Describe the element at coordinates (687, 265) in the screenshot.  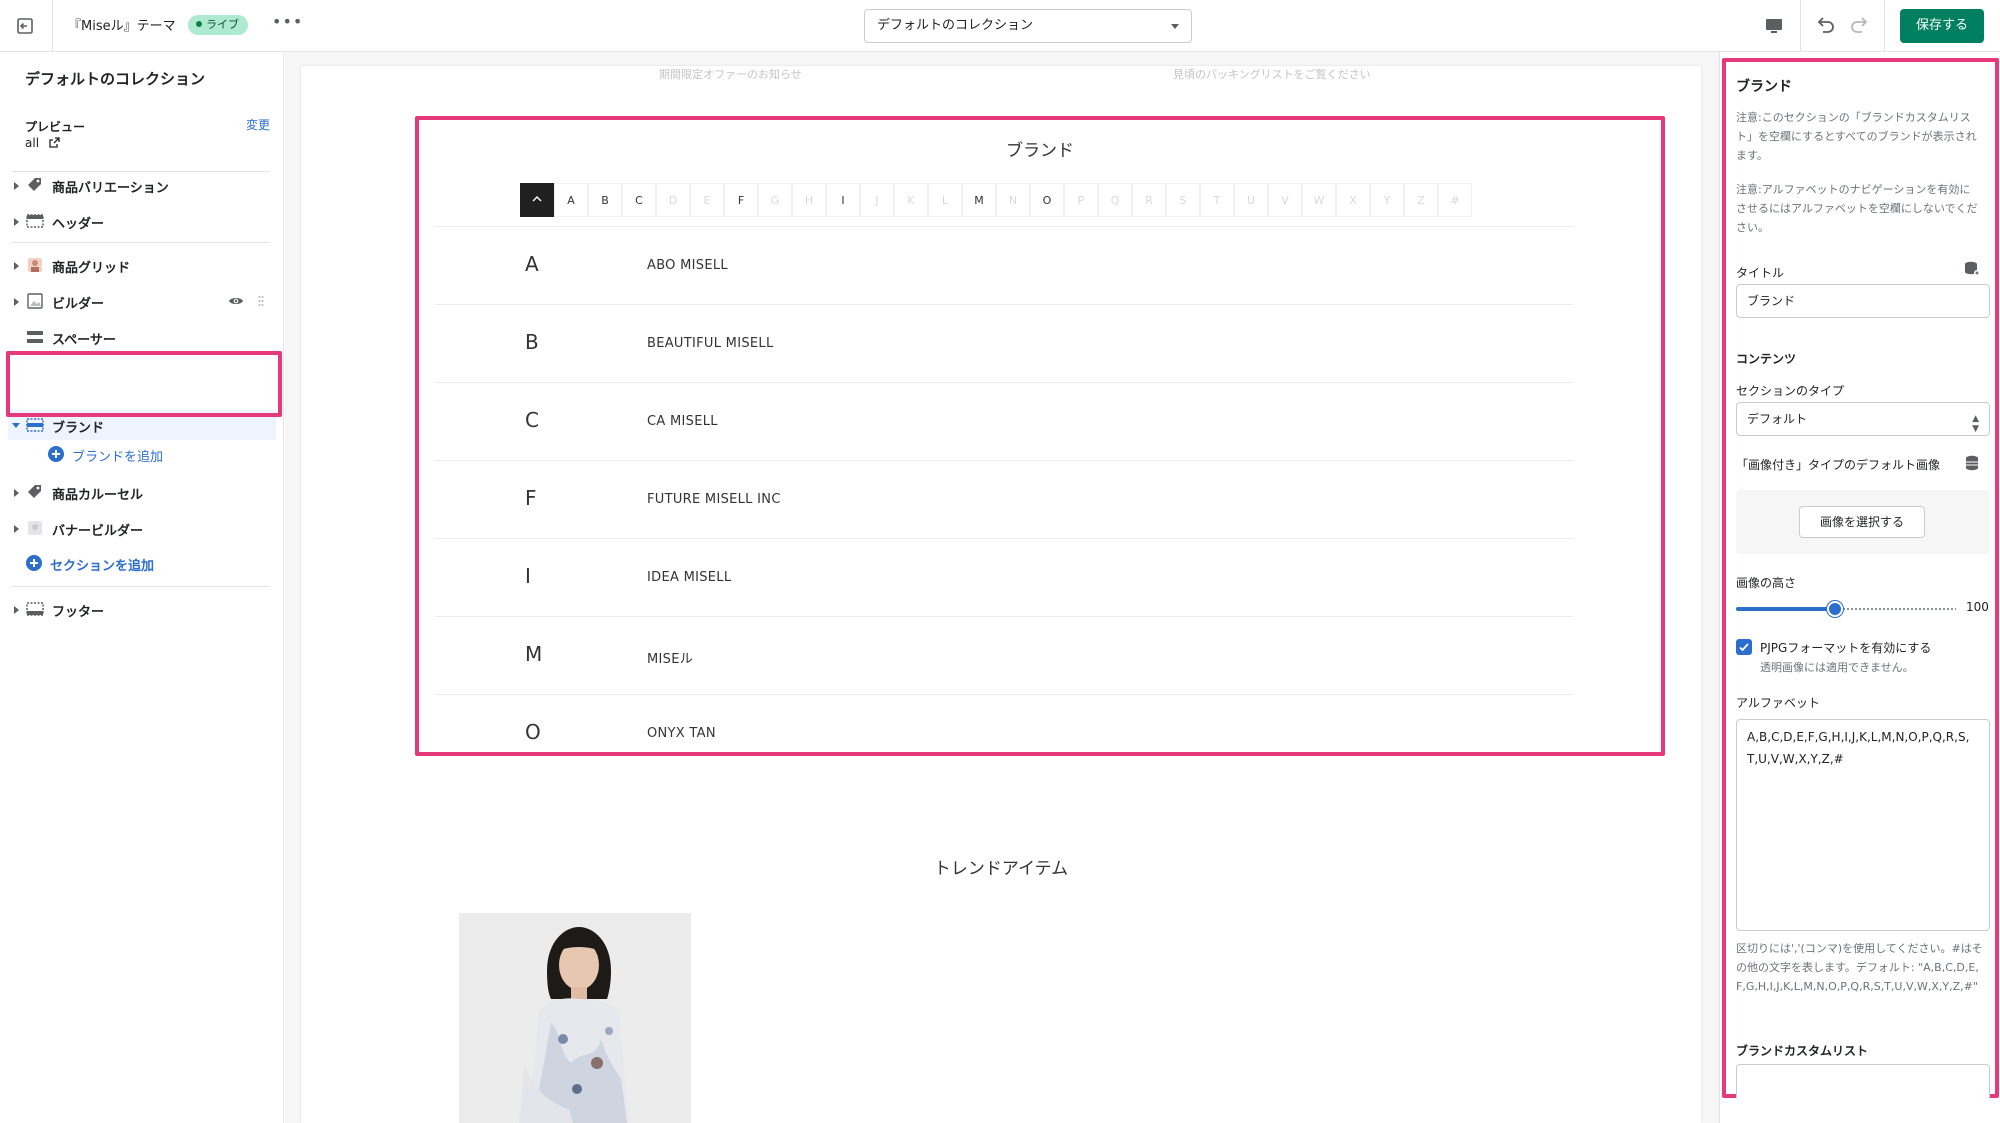
I see `brand-name-link: ABO MISELL` at that location.